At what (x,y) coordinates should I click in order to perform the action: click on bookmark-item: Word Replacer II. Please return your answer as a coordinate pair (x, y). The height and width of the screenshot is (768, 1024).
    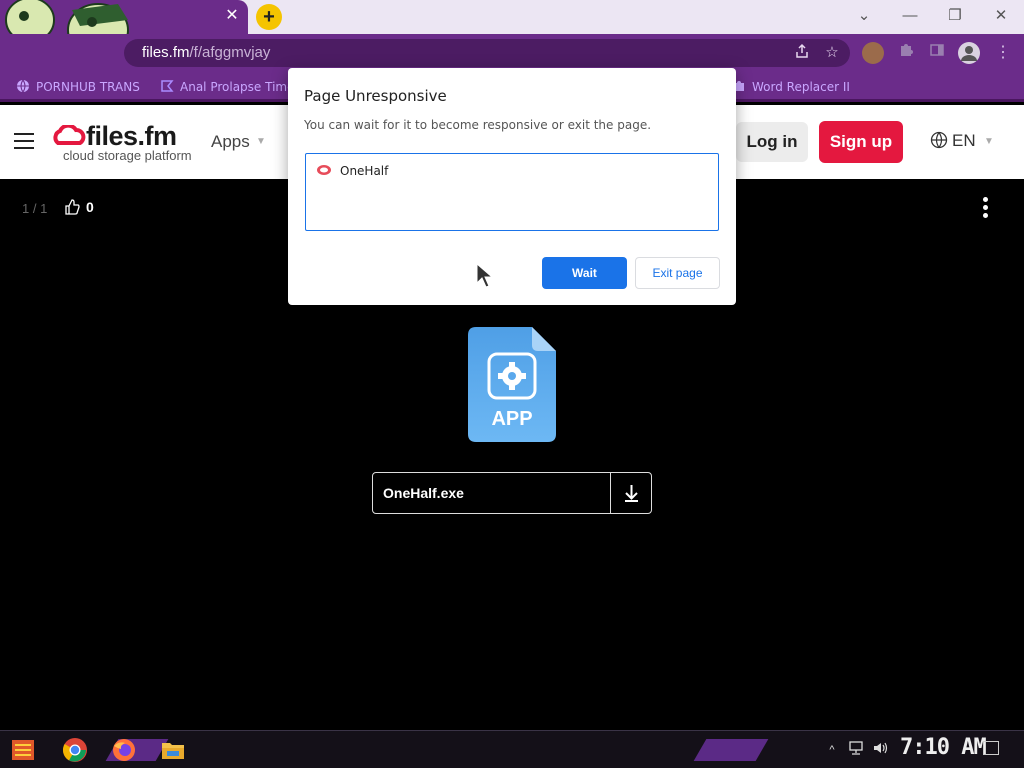
    Looking at the image, I should click on (791, 87).